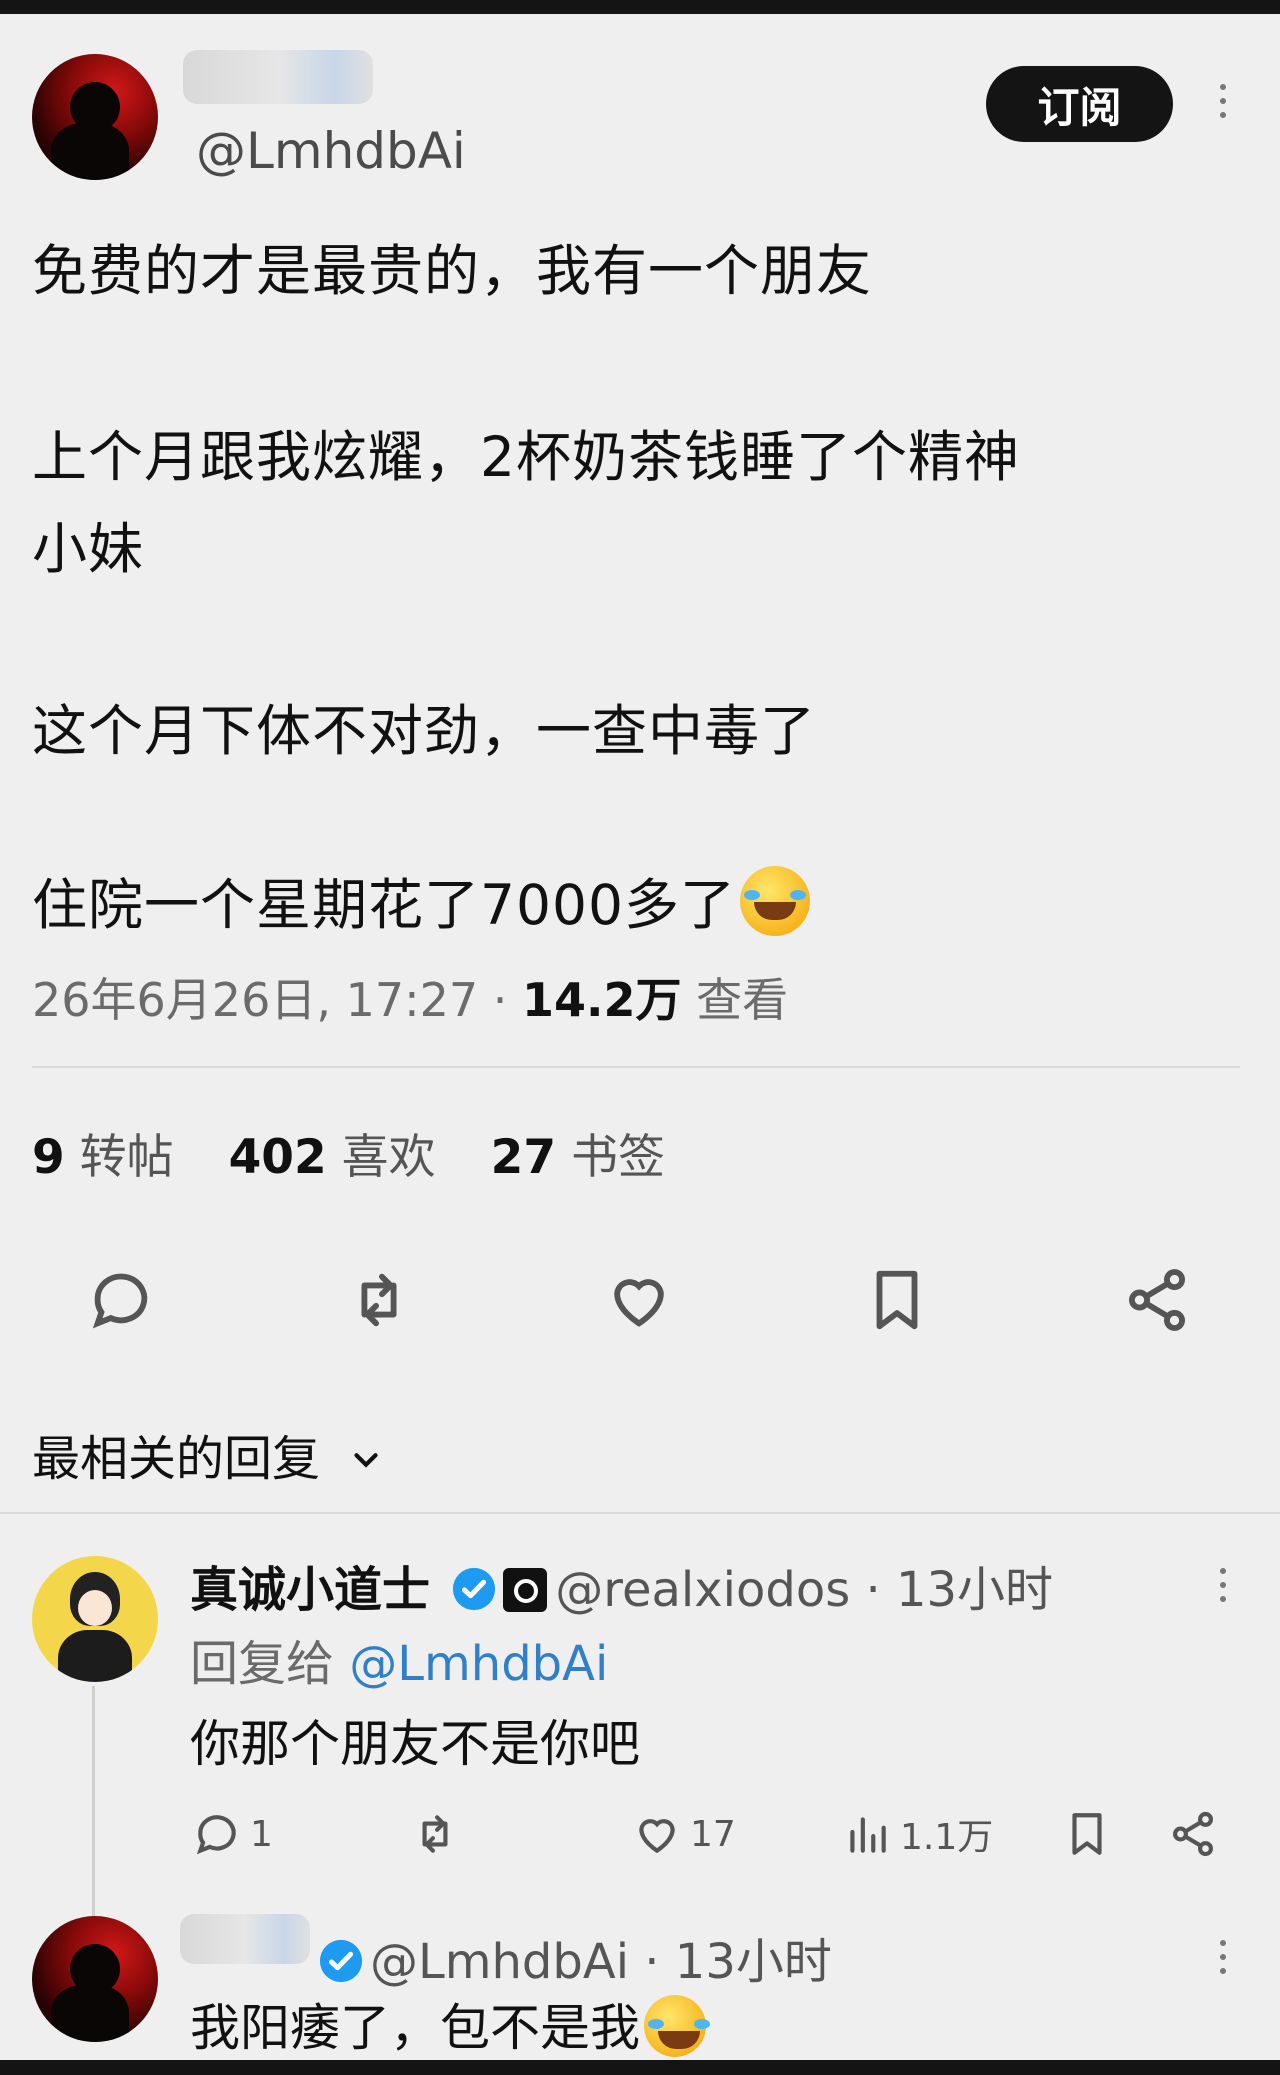 This screenshot has width=1280, height=2075. What do you see at coordinates (730, 1962) in the screenshot?
I see `reply-2-time: · 13小时` at bounding box center [730, 1962].